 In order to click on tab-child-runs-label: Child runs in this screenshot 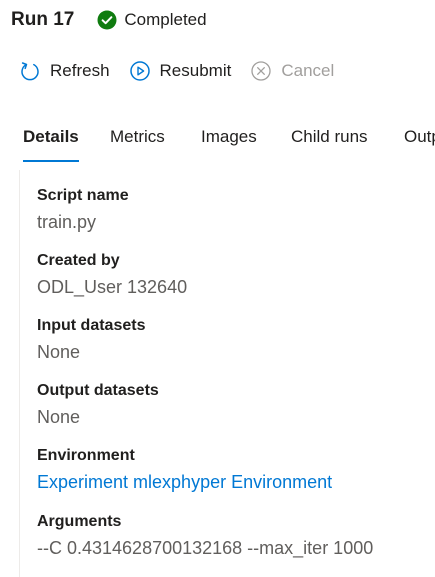, I will do `click(329, 136)`.